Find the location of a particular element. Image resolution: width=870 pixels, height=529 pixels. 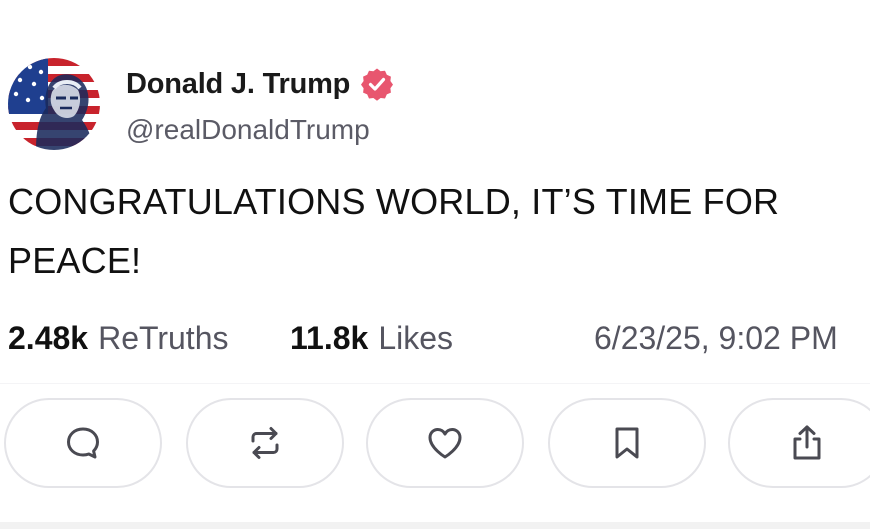

heart-icon is located at coordinates (445, 443).